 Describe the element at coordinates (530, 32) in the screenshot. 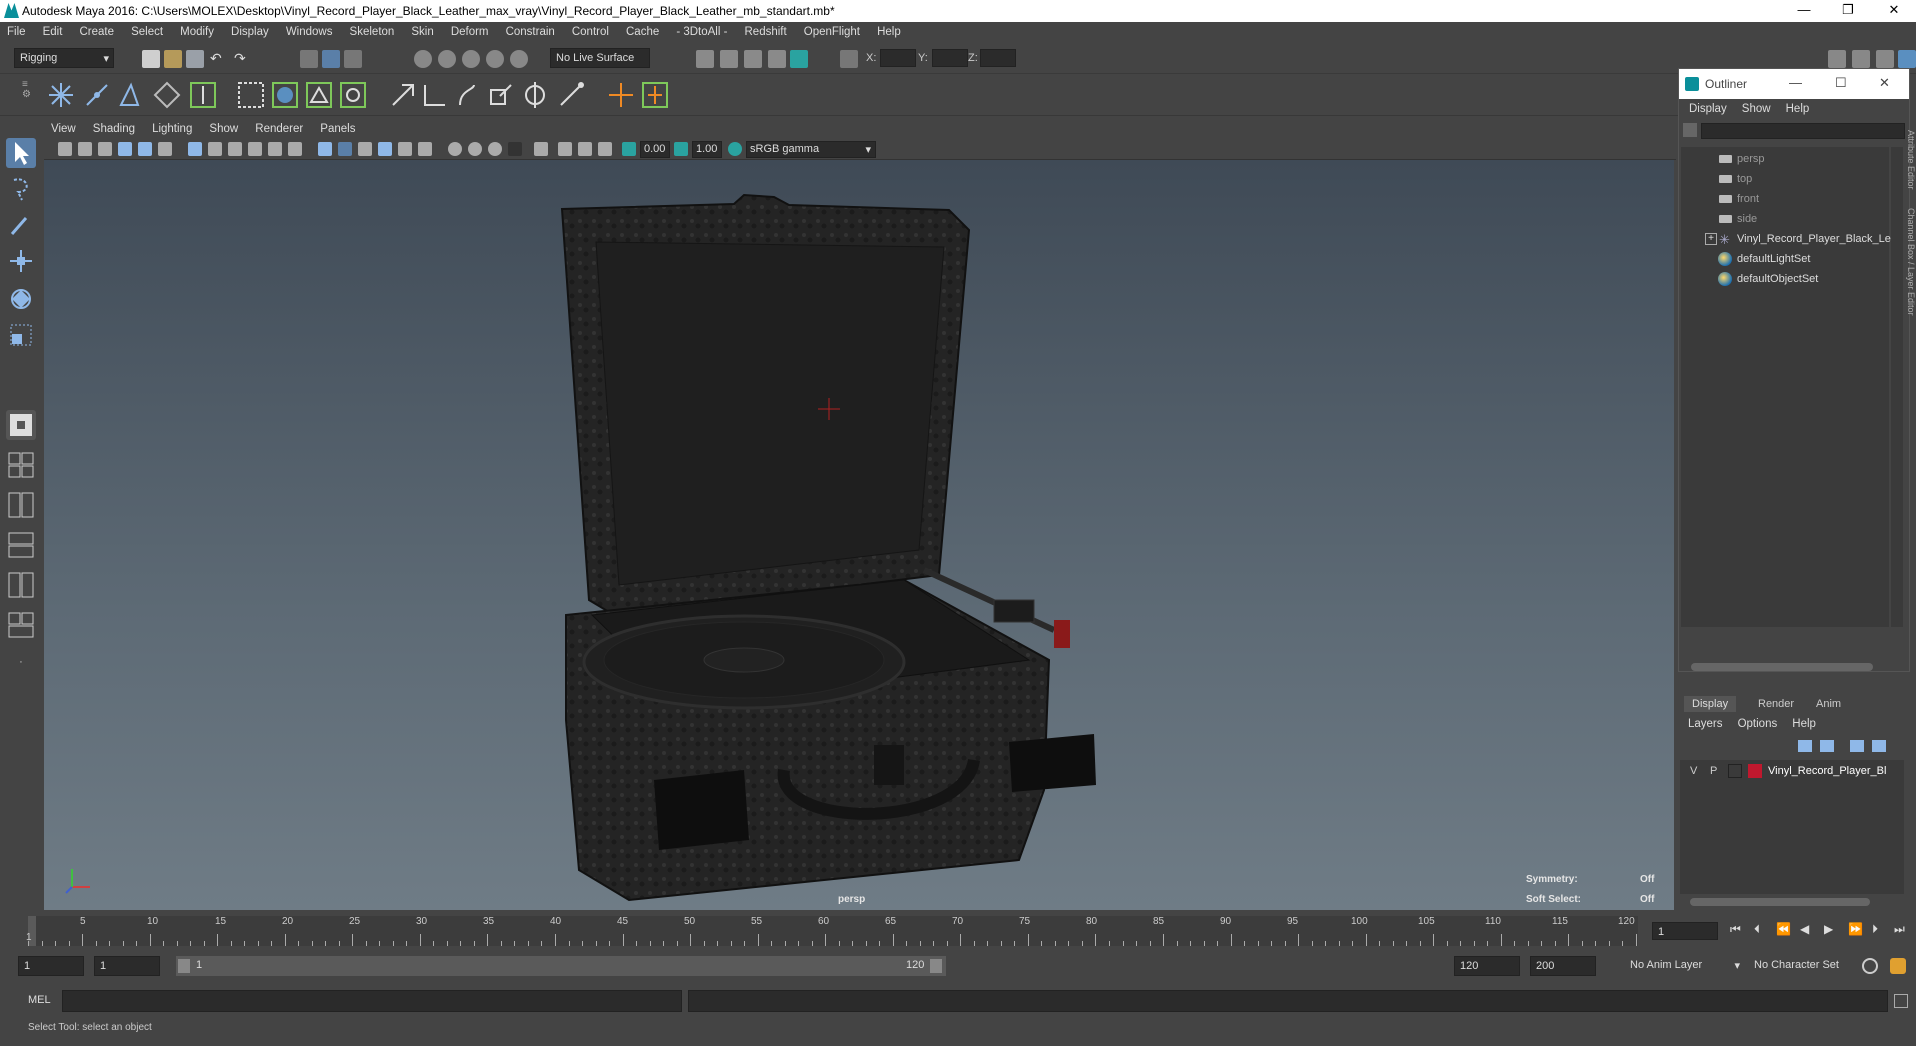

I see `menu-constrain: Constrain` at that location.